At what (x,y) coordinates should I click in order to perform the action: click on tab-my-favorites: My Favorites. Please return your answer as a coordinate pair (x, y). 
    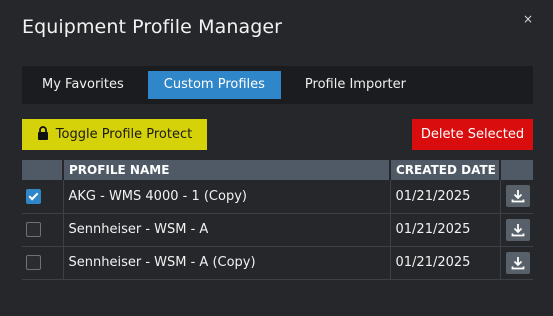
    Looking at the image, I should click on (83, 85).